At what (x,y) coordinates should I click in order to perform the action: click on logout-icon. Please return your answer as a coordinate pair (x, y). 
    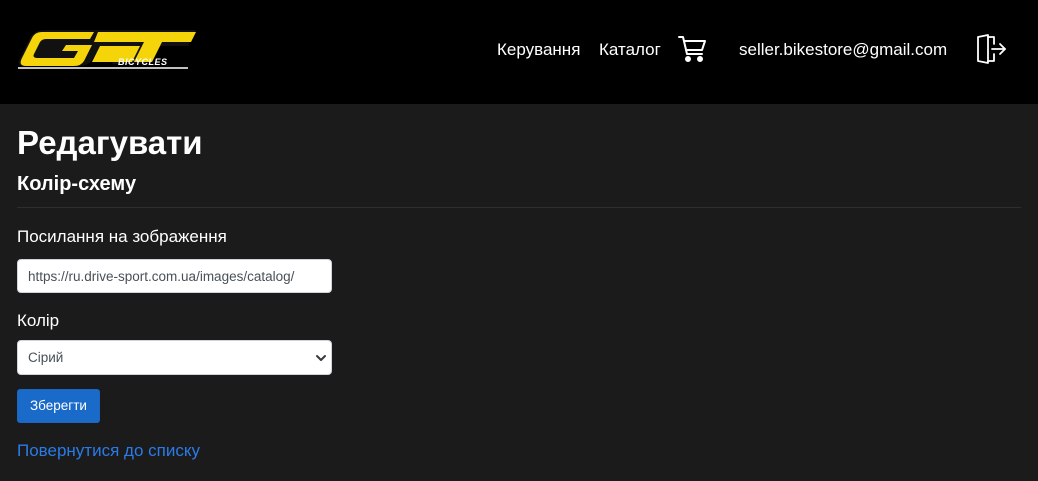
    Looking at the image, I should click on (991, 49).